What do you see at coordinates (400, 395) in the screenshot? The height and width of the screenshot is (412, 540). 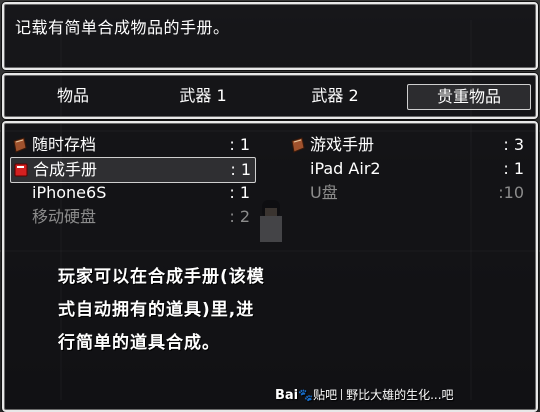 I see `watermark-text: 野比大雄的生化...吧` at bounding box center [400, 395].